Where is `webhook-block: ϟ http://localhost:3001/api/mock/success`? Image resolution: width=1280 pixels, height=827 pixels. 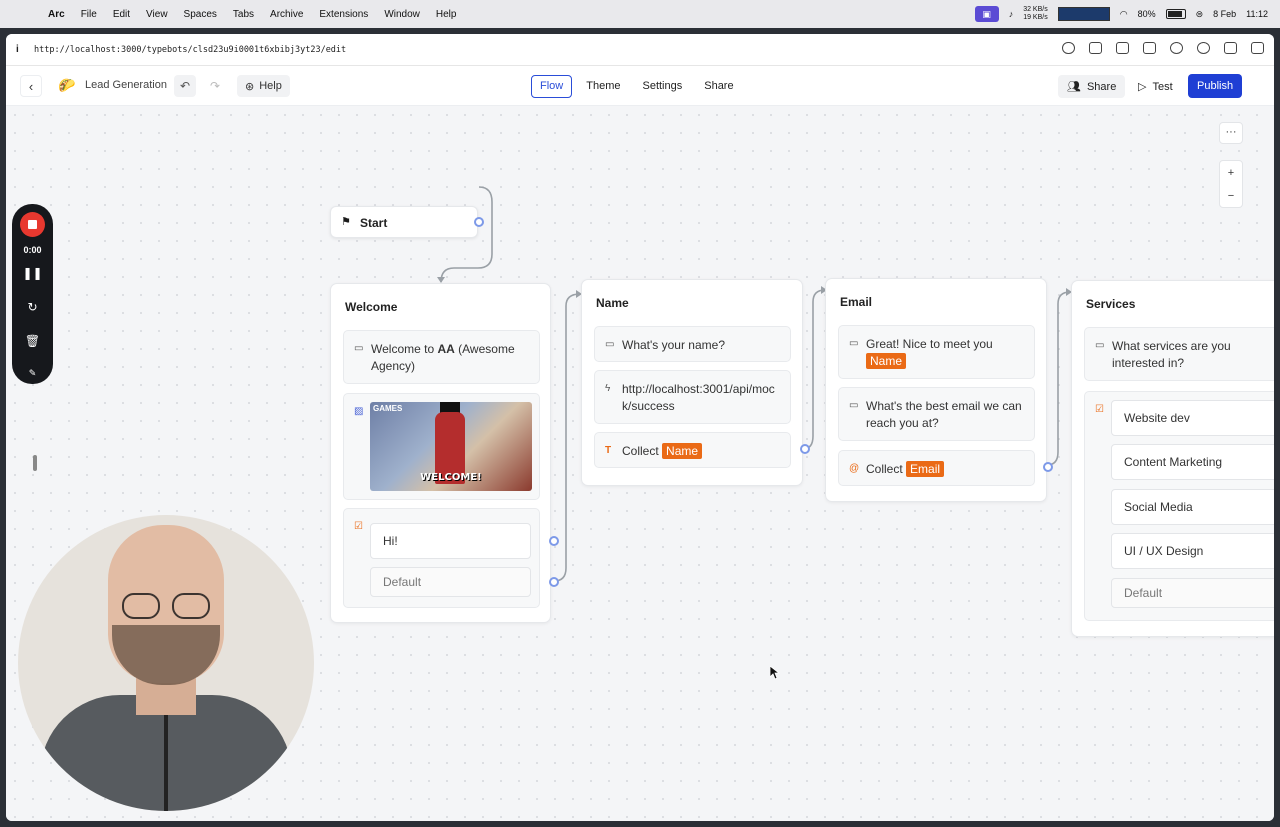 webhook-block: ϟ http://localhost:3001/api/mock/success is located at coordinates (692, 397).